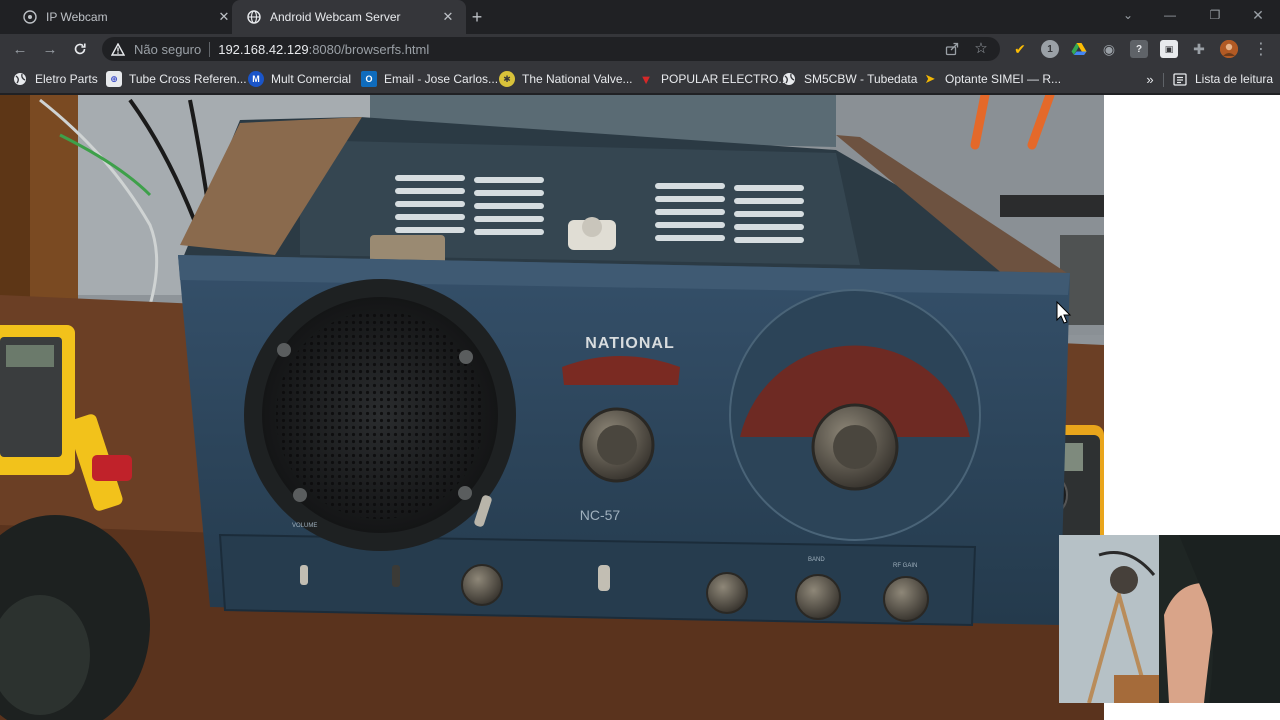 This screenshot has width=1280, height=720. I want to click on reading-list-label: Lista de leitura, so click(1234, 79).